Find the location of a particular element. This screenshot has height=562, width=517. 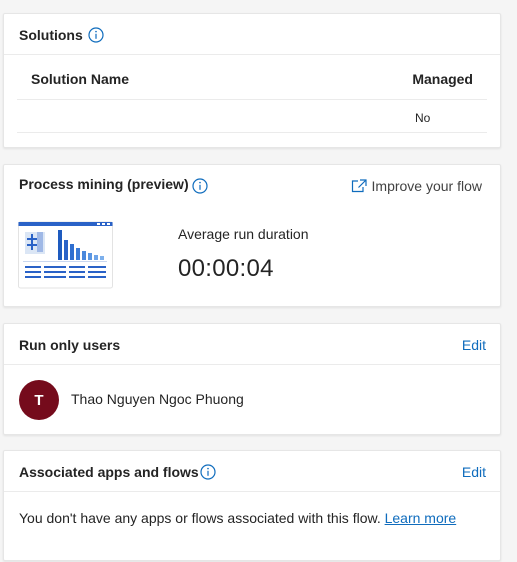

improve-flow-button: Improve your flow is located at coordinates (416, 186).